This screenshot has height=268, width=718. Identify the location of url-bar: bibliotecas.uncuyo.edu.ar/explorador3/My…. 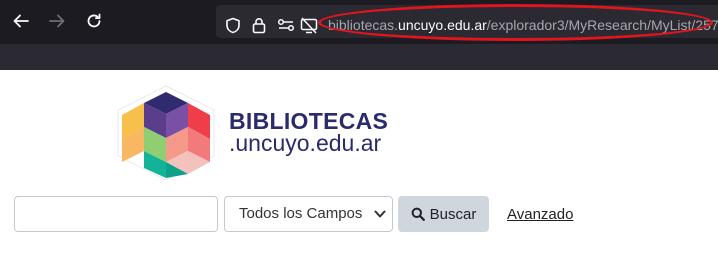
(467, 21).